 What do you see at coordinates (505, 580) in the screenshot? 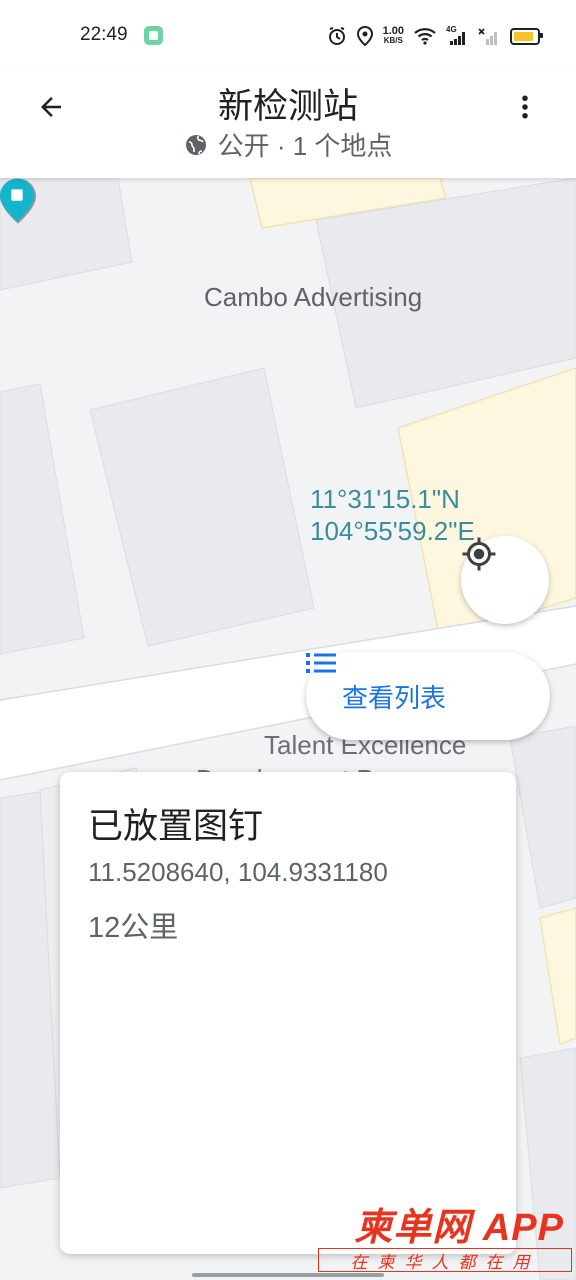
I see `my-location-button` at bounding box center [505, 580].